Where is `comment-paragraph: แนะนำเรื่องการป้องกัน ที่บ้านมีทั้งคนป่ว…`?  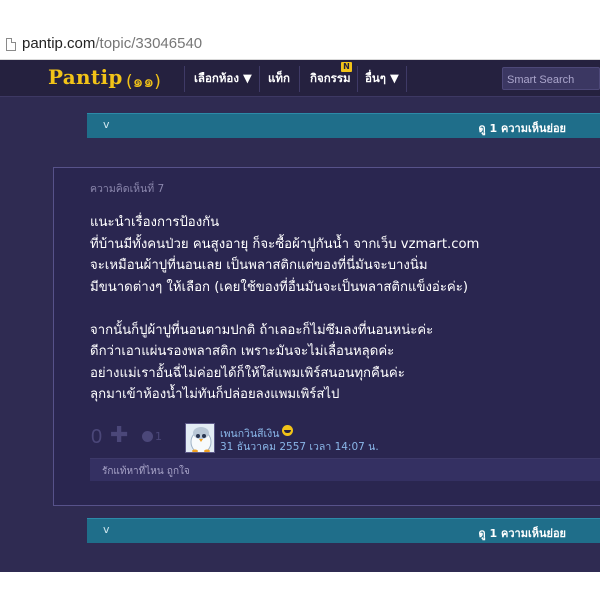 comment-paragraph: แนะนำเรื่องการป้องกัน ที่บ้านมีทั้งคนป่ว… is located at coordinates (310, 255).